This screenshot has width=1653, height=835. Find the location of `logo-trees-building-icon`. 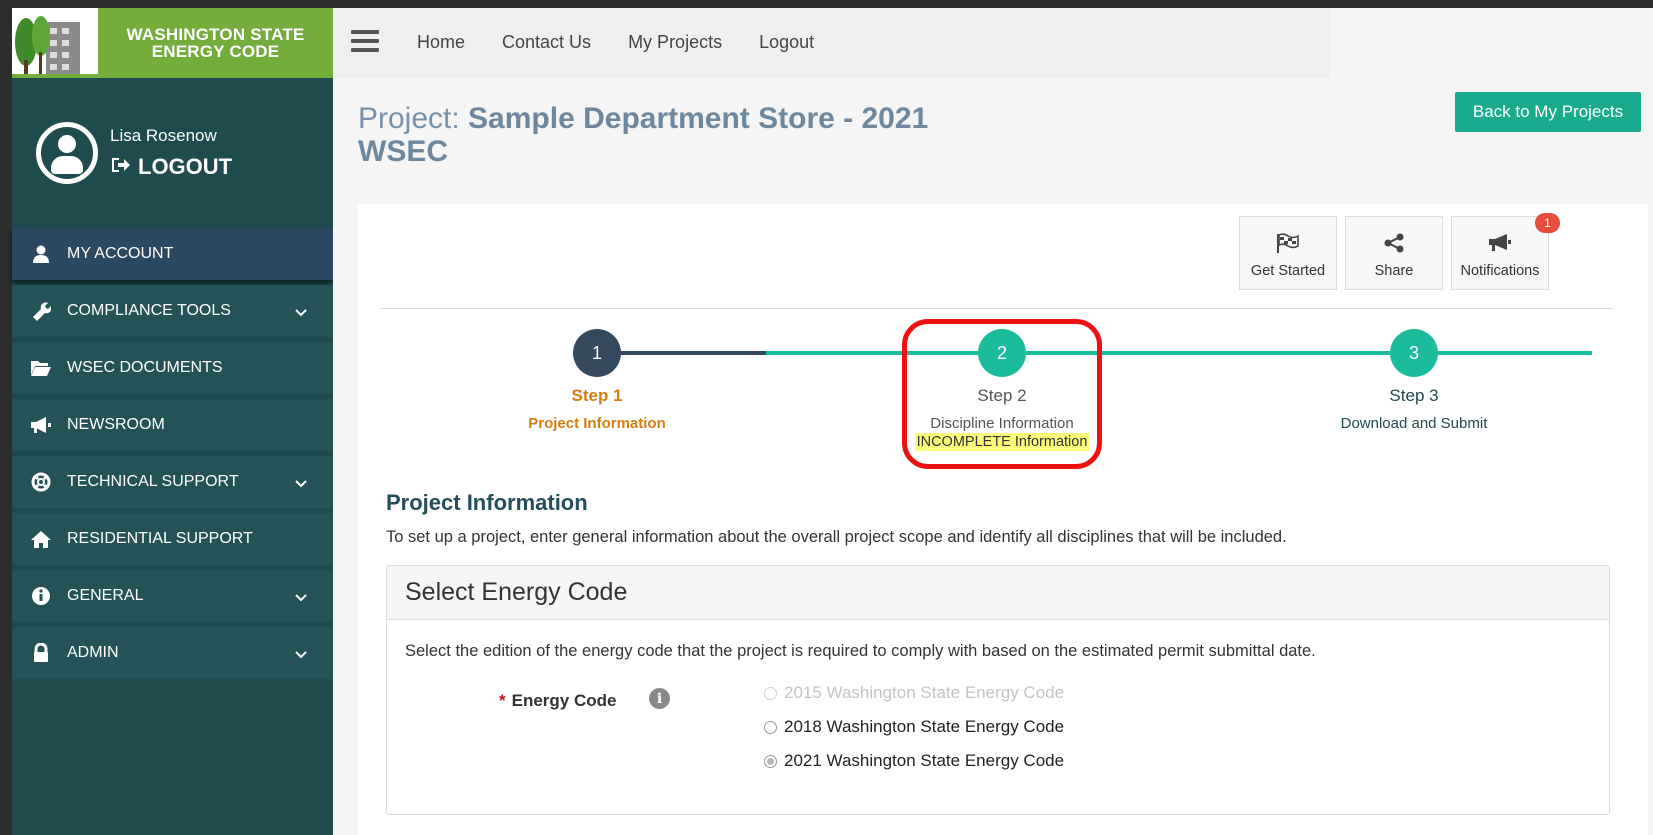

logo-trees-building-icon is located at coordinates (55, 43).